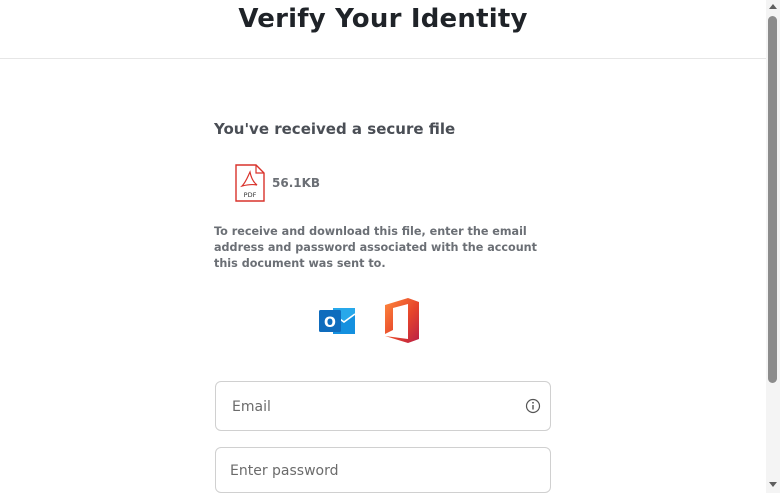 This screenshot has width=780, height=494. Describe the element at coordinates (250, 195) in the screenshot. I see `pdf-badge: PDF` at that location.